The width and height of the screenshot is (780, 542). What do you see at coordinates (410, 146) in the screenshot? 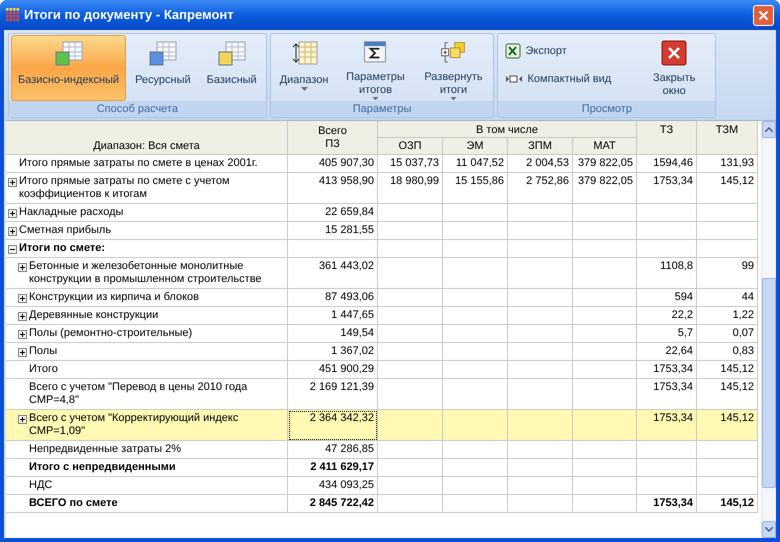
I see `column-header: ОЗП` at bounding box center [410, 146].